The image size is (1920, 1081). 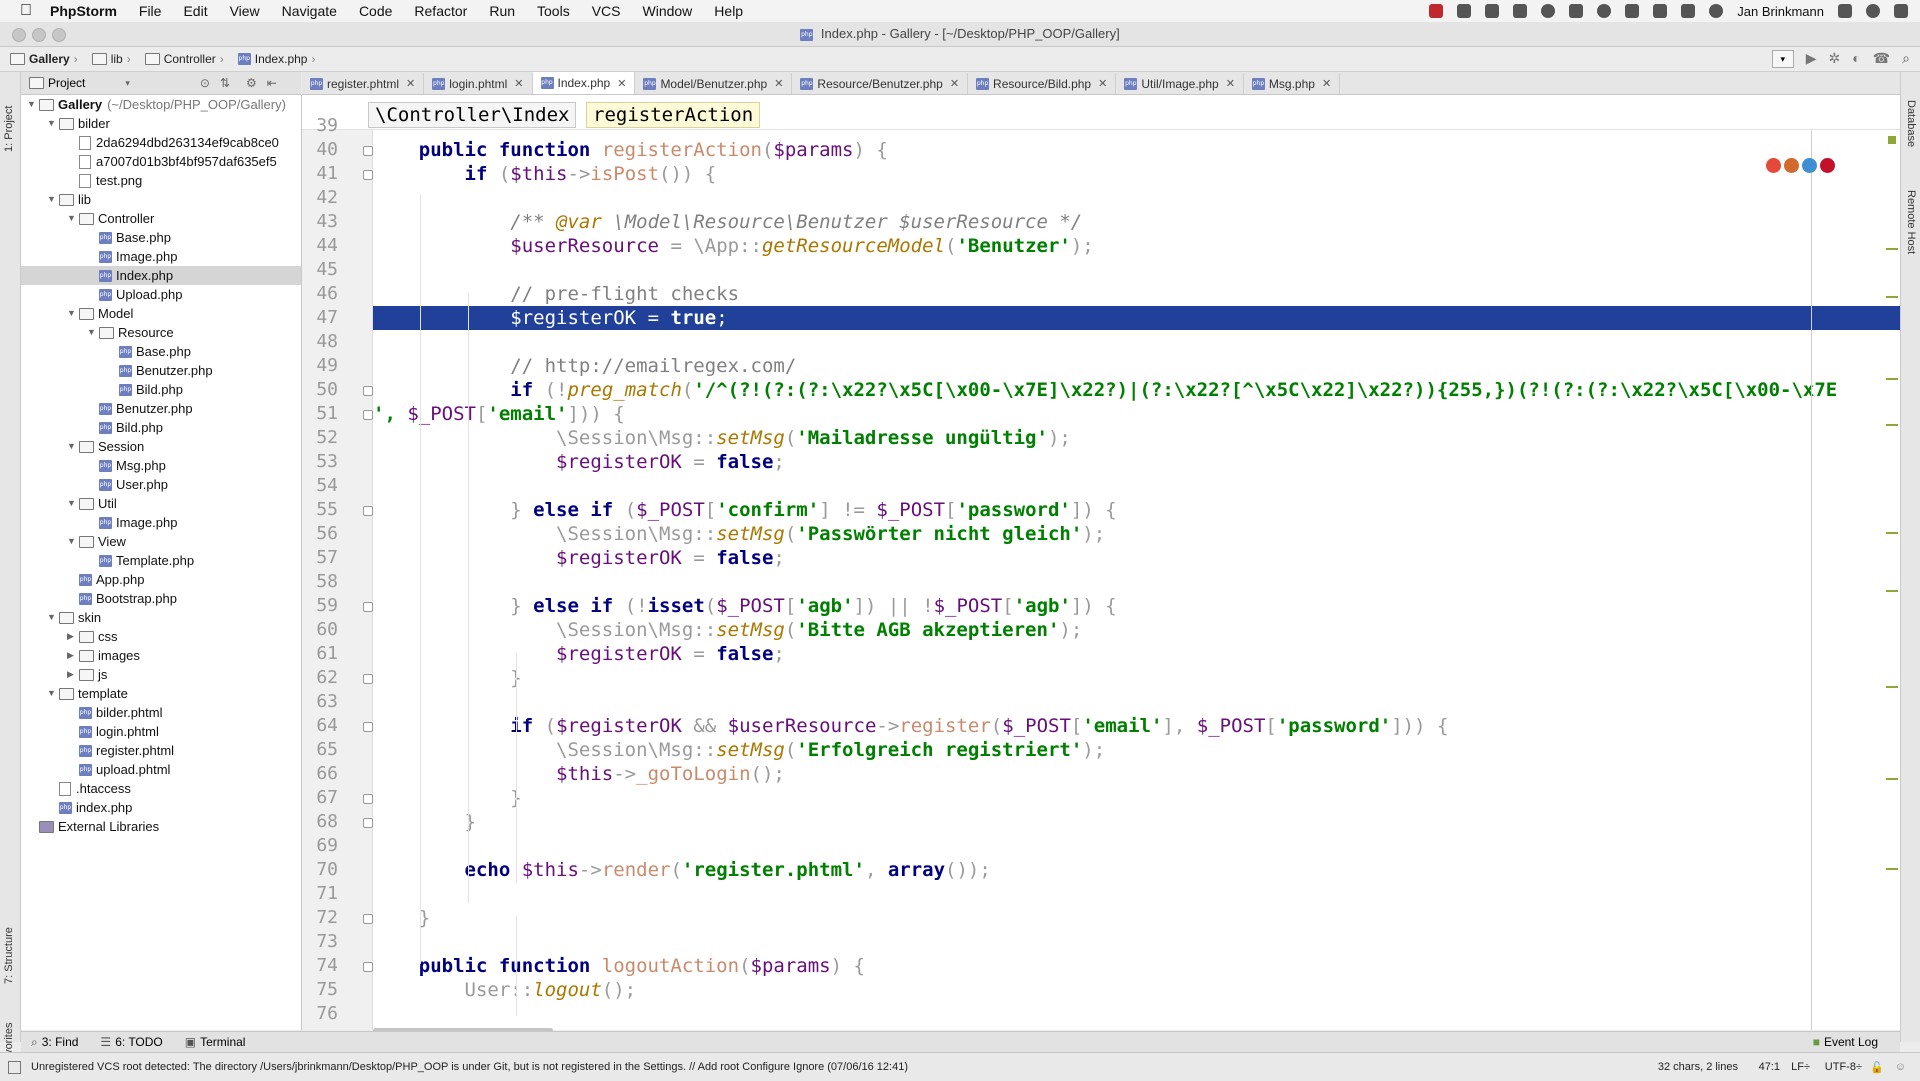 I want to click on chevron-right-icon: ▶, so click(x=73, y=674).